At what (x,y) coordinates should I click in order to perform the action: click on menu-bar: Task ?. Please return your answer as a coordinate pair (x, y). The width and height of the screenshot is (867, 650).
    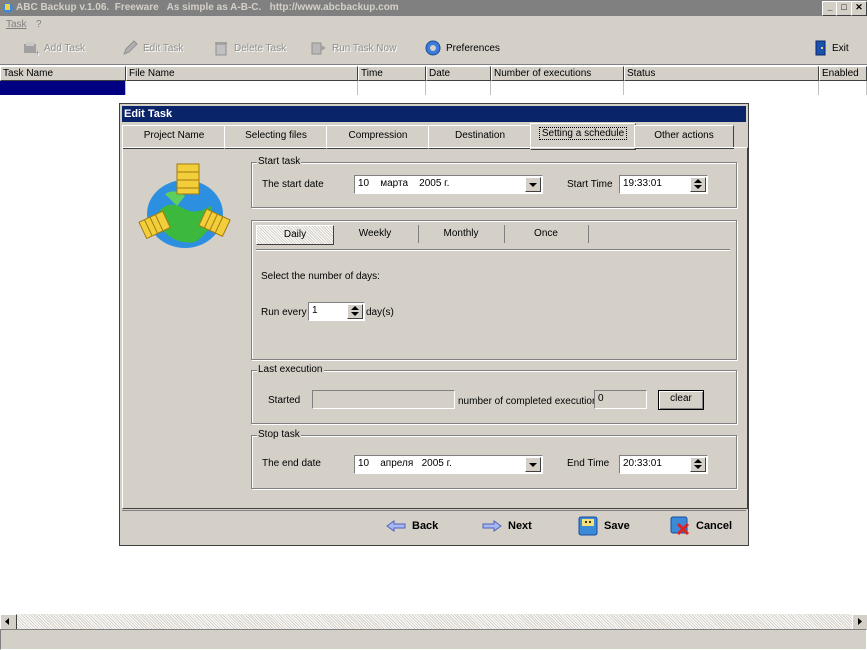
    Looking at the image, I should click on (433, 24).